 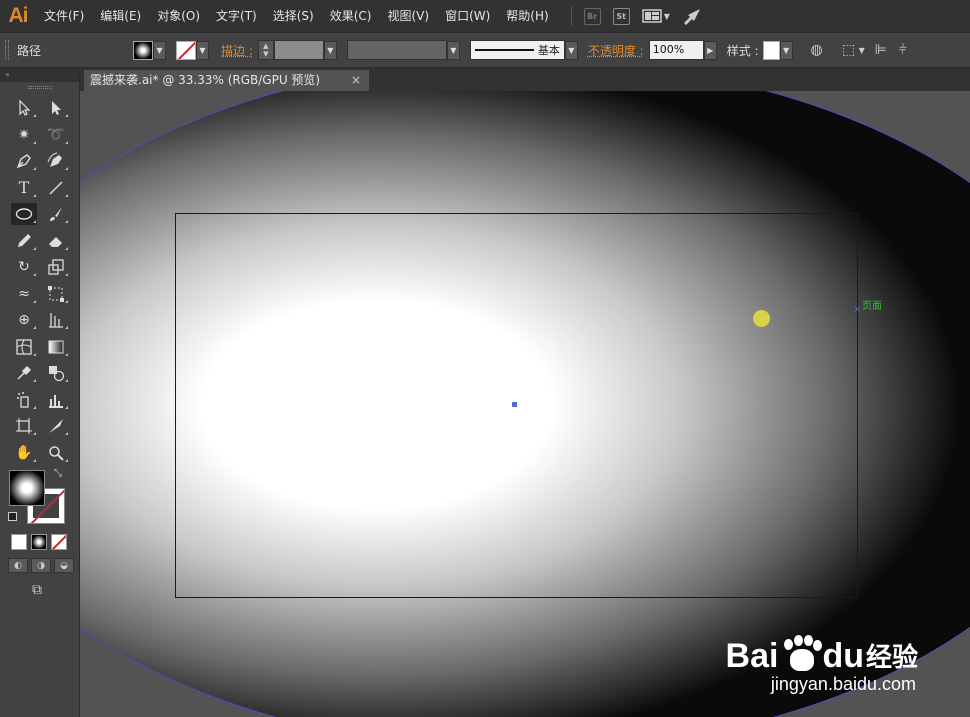 What do you see at coordinates (24, 214) in the screenshot?
I see `ellipse-tool` at bounding box center [24, 214].